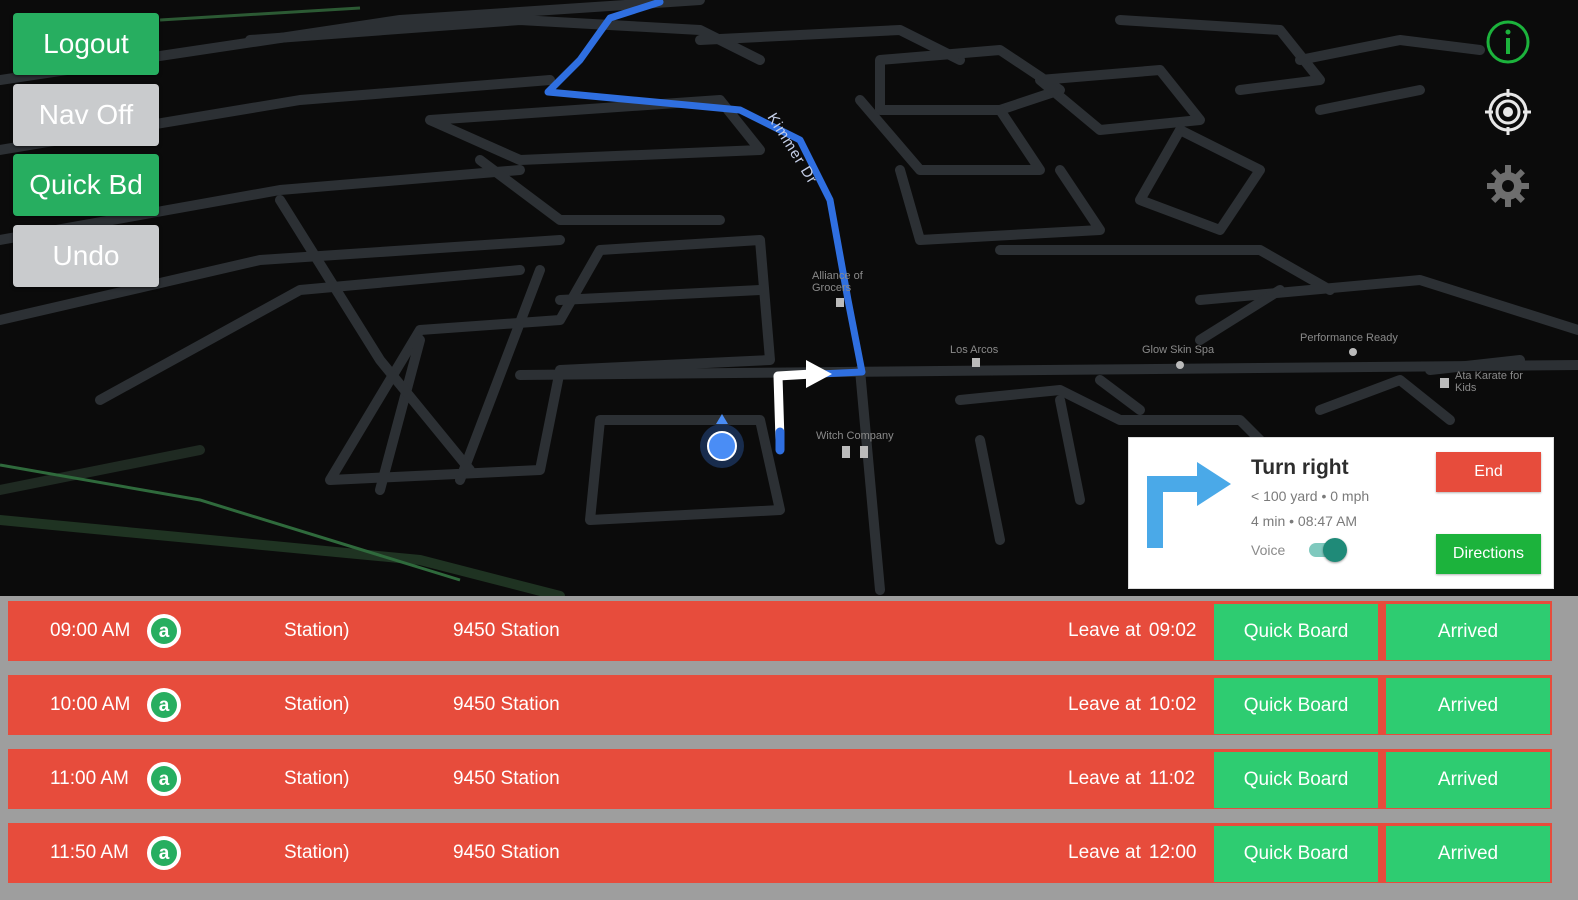 The height and width of the screenshot is (900, 1578). What do you see at coordinates (1300, 467) in the screenshot?
I see `turn-instruction: Turn right` at bounding box center [1300, 467].